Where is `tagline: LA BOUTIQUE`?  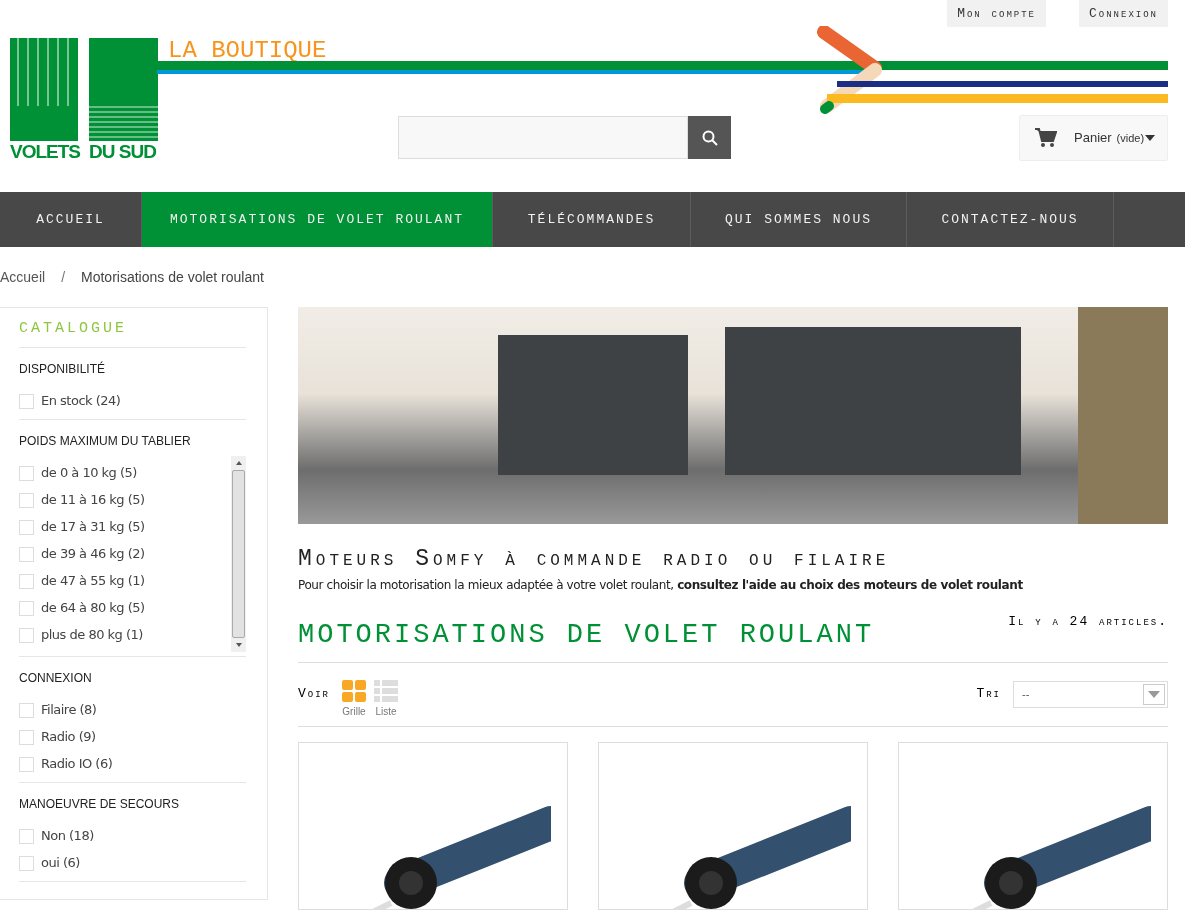
tagline: LA BOUTIQUE is located at coordinates (247, 51).